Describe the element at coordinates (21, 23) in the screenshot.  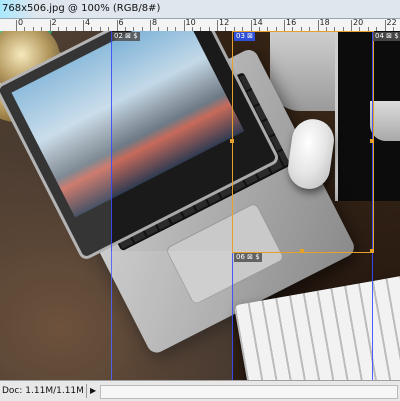
I see `ruler-number: 0` at that location.